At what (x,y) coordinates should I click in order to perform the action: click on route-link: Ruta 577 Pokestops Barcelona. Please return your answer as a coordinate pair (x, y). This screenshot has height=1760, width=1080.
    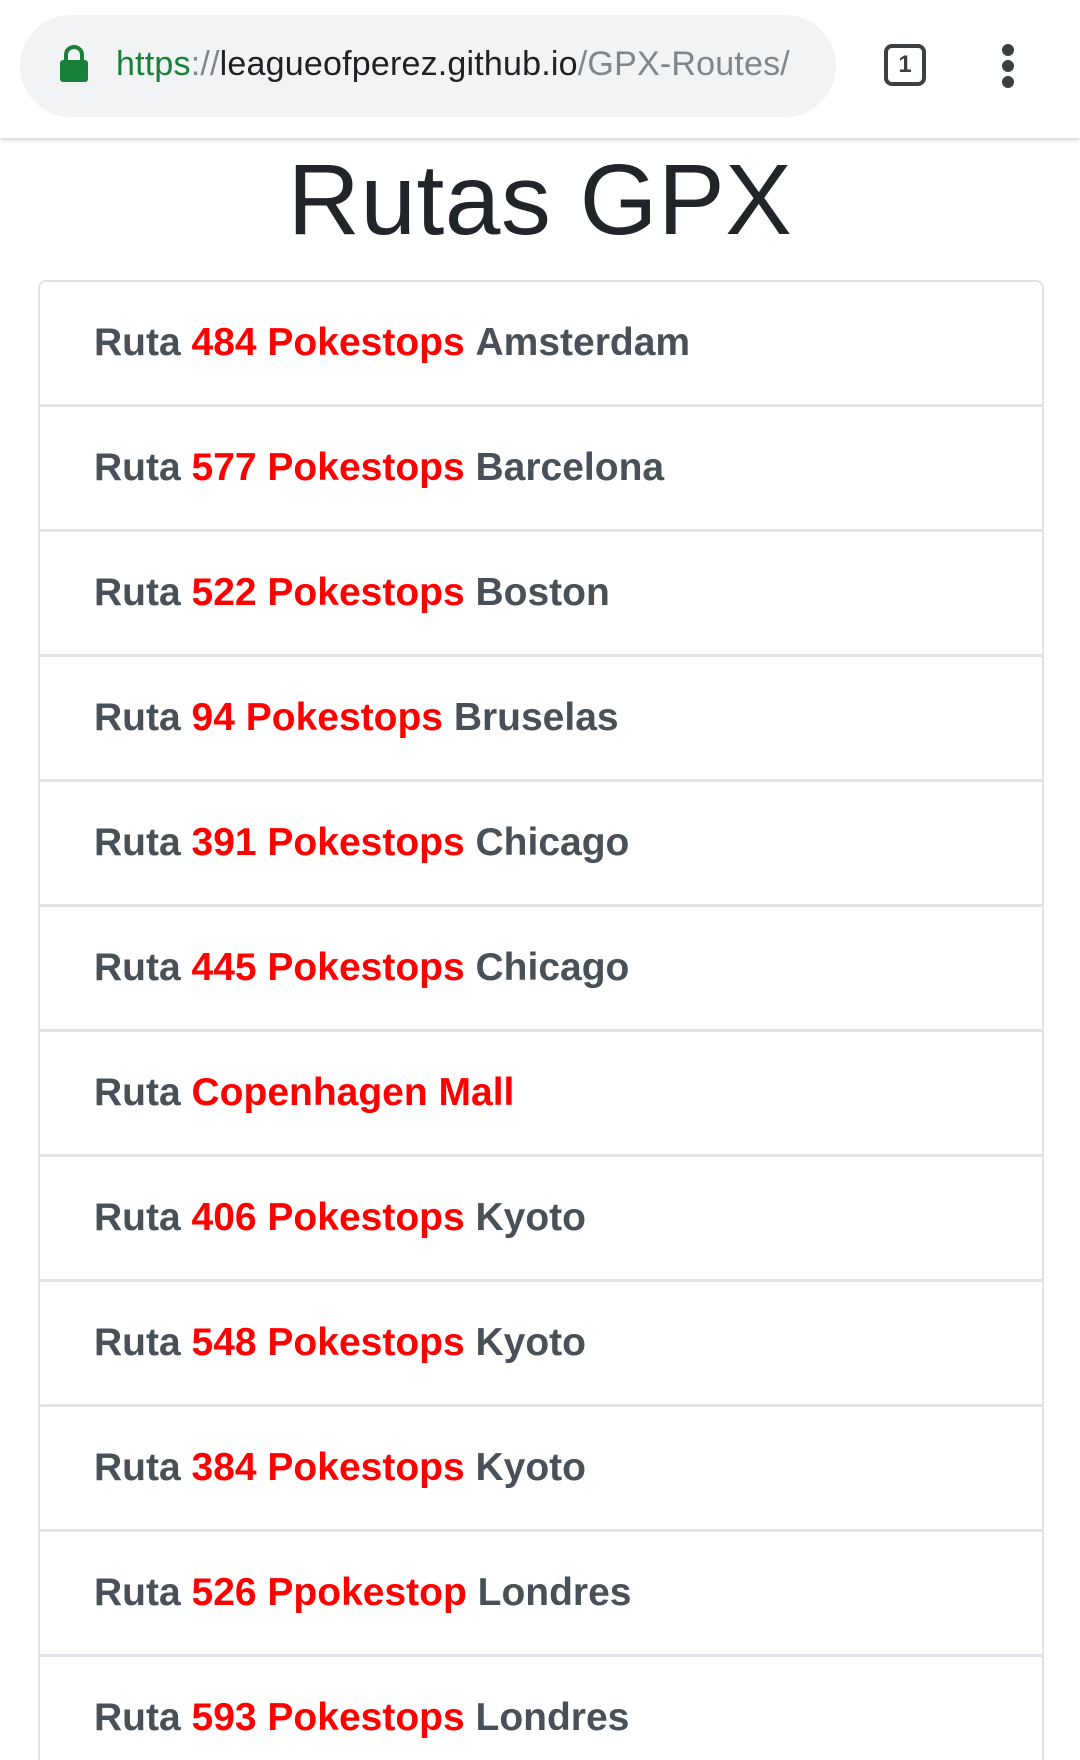
    Looking at the image, I should click on (541, 469).